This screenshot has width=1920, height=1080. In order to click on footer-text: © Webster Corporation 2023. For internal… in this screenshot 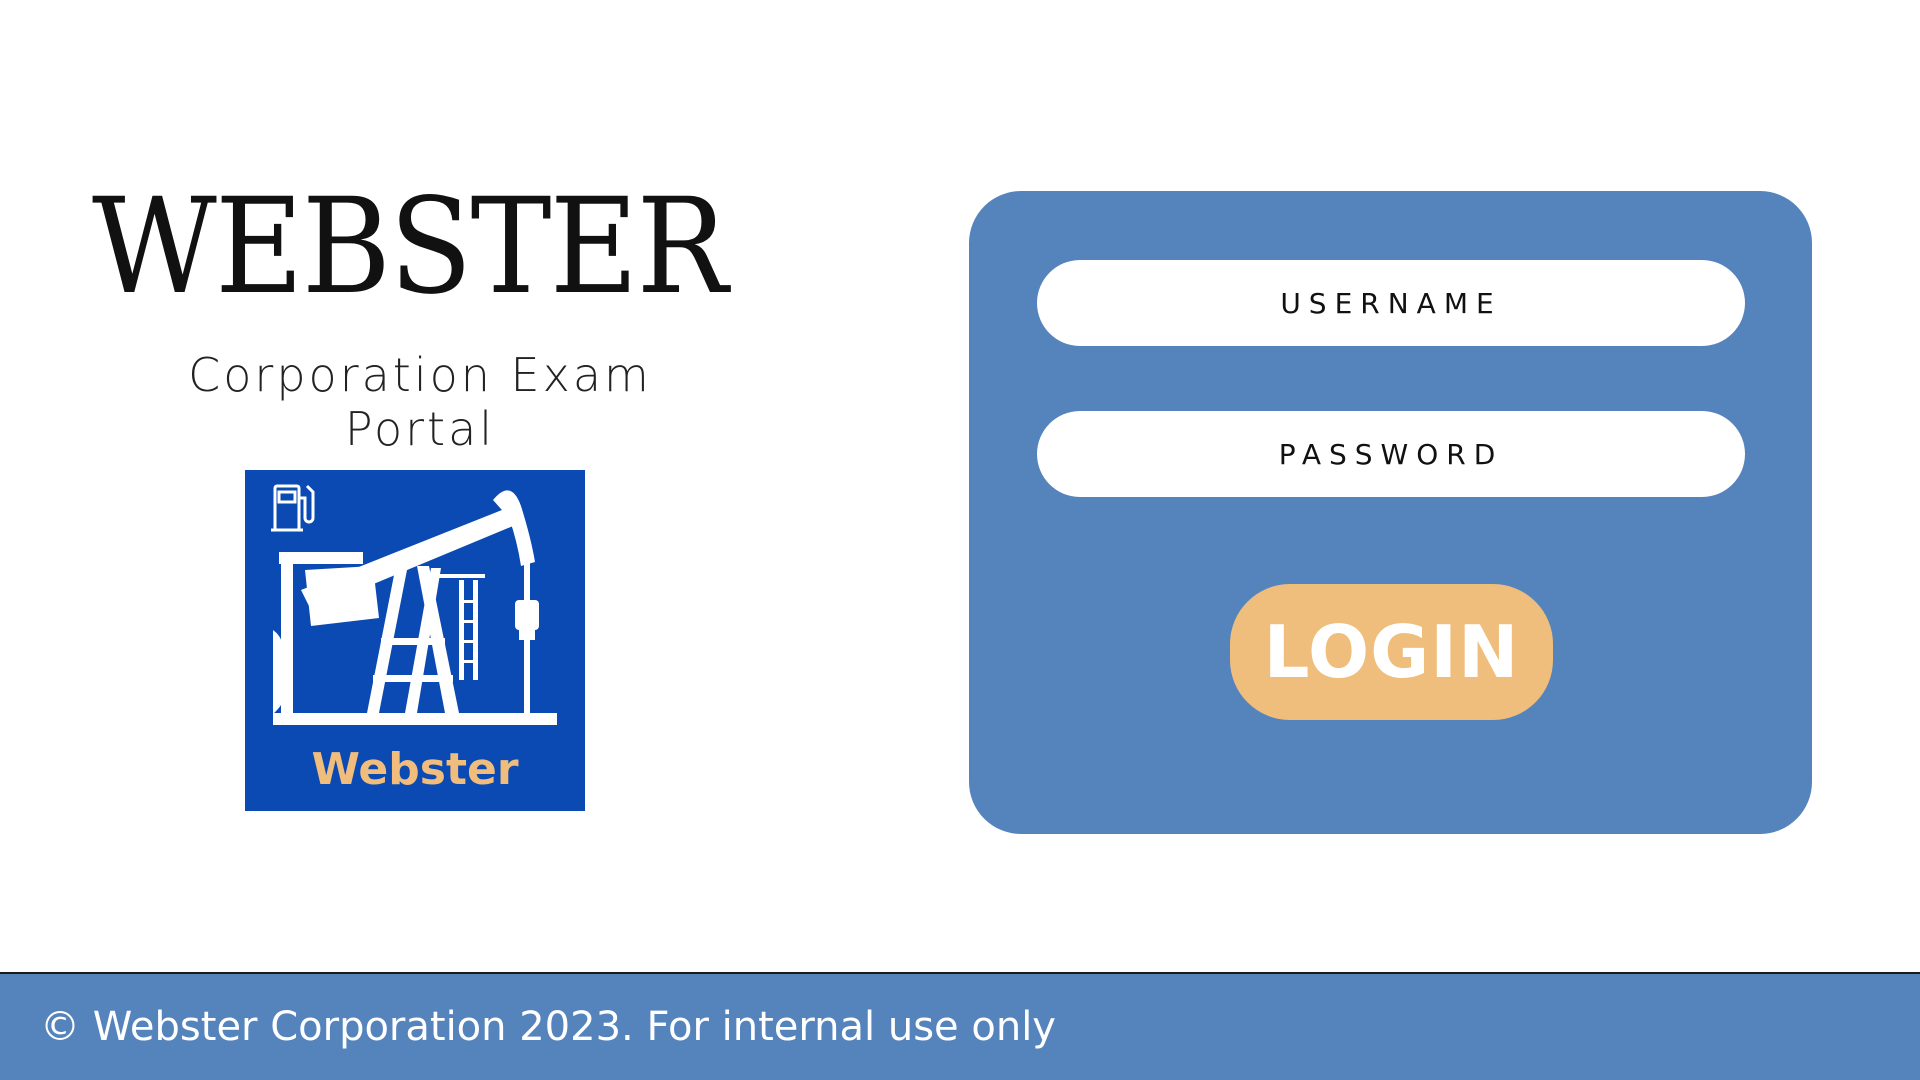, I will do `click(548, 1027)`.